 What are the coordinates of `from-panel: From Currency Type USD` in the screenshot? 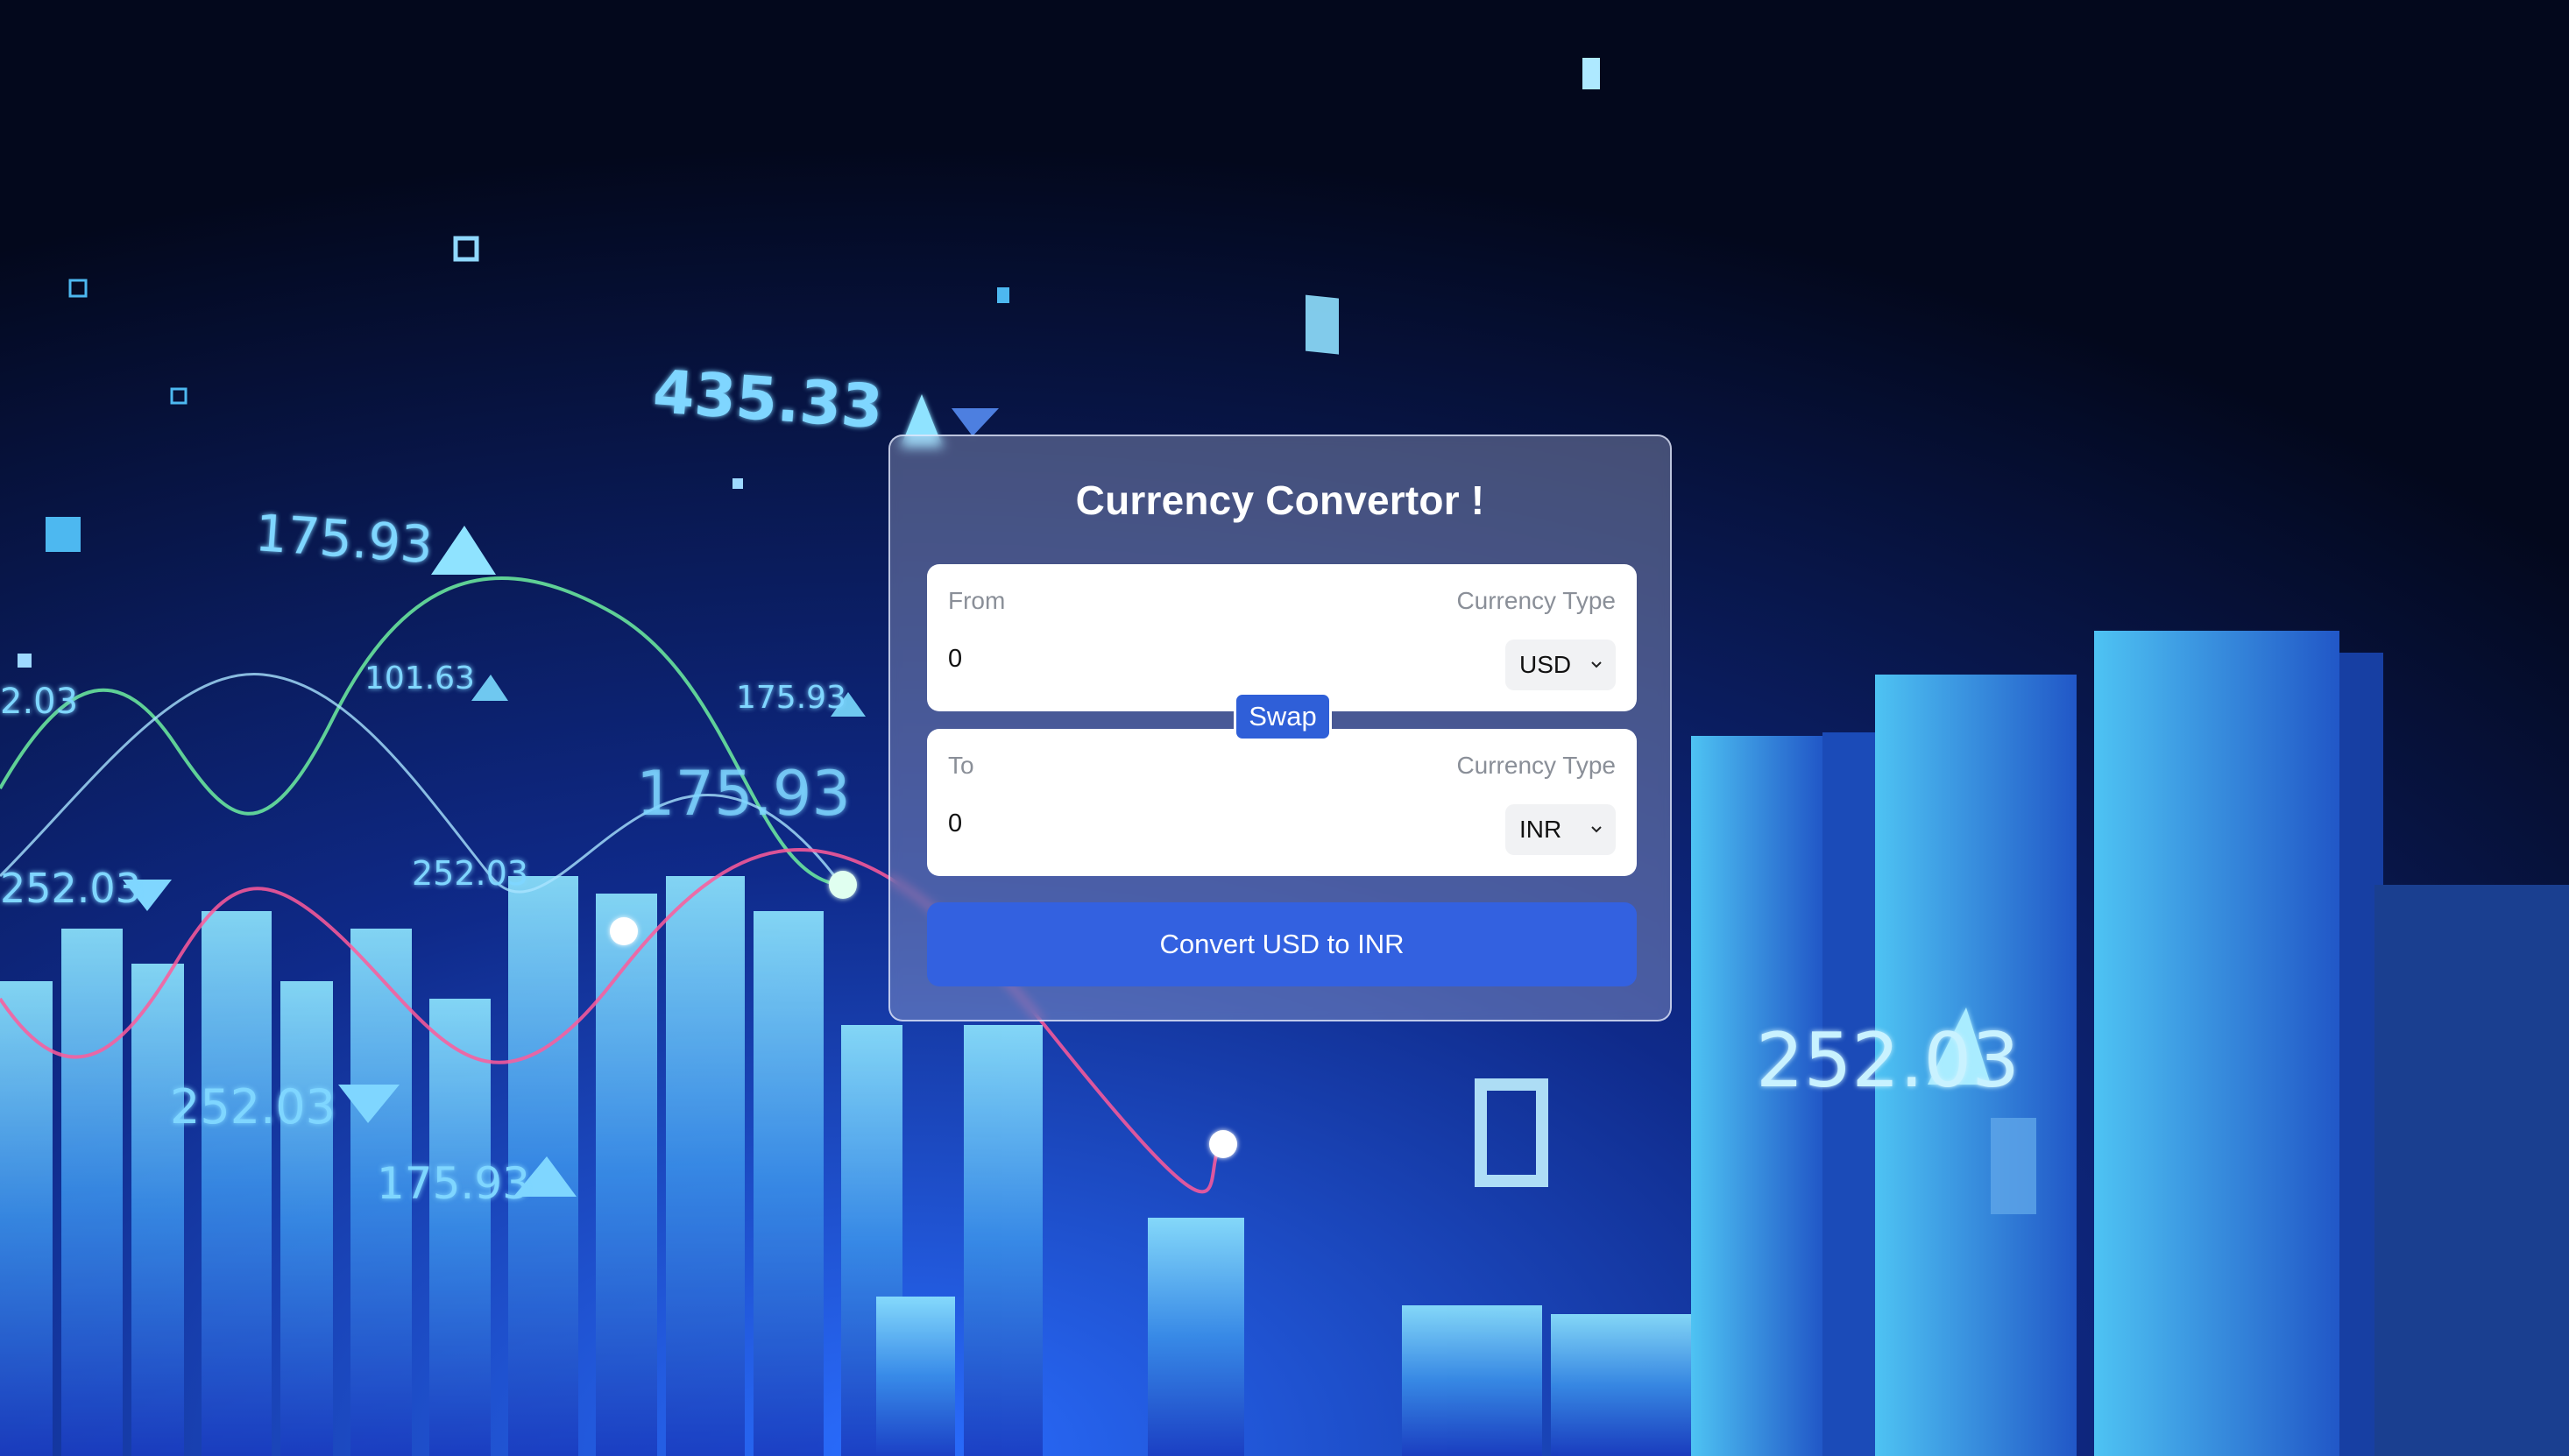 It's located at (1282, 637).